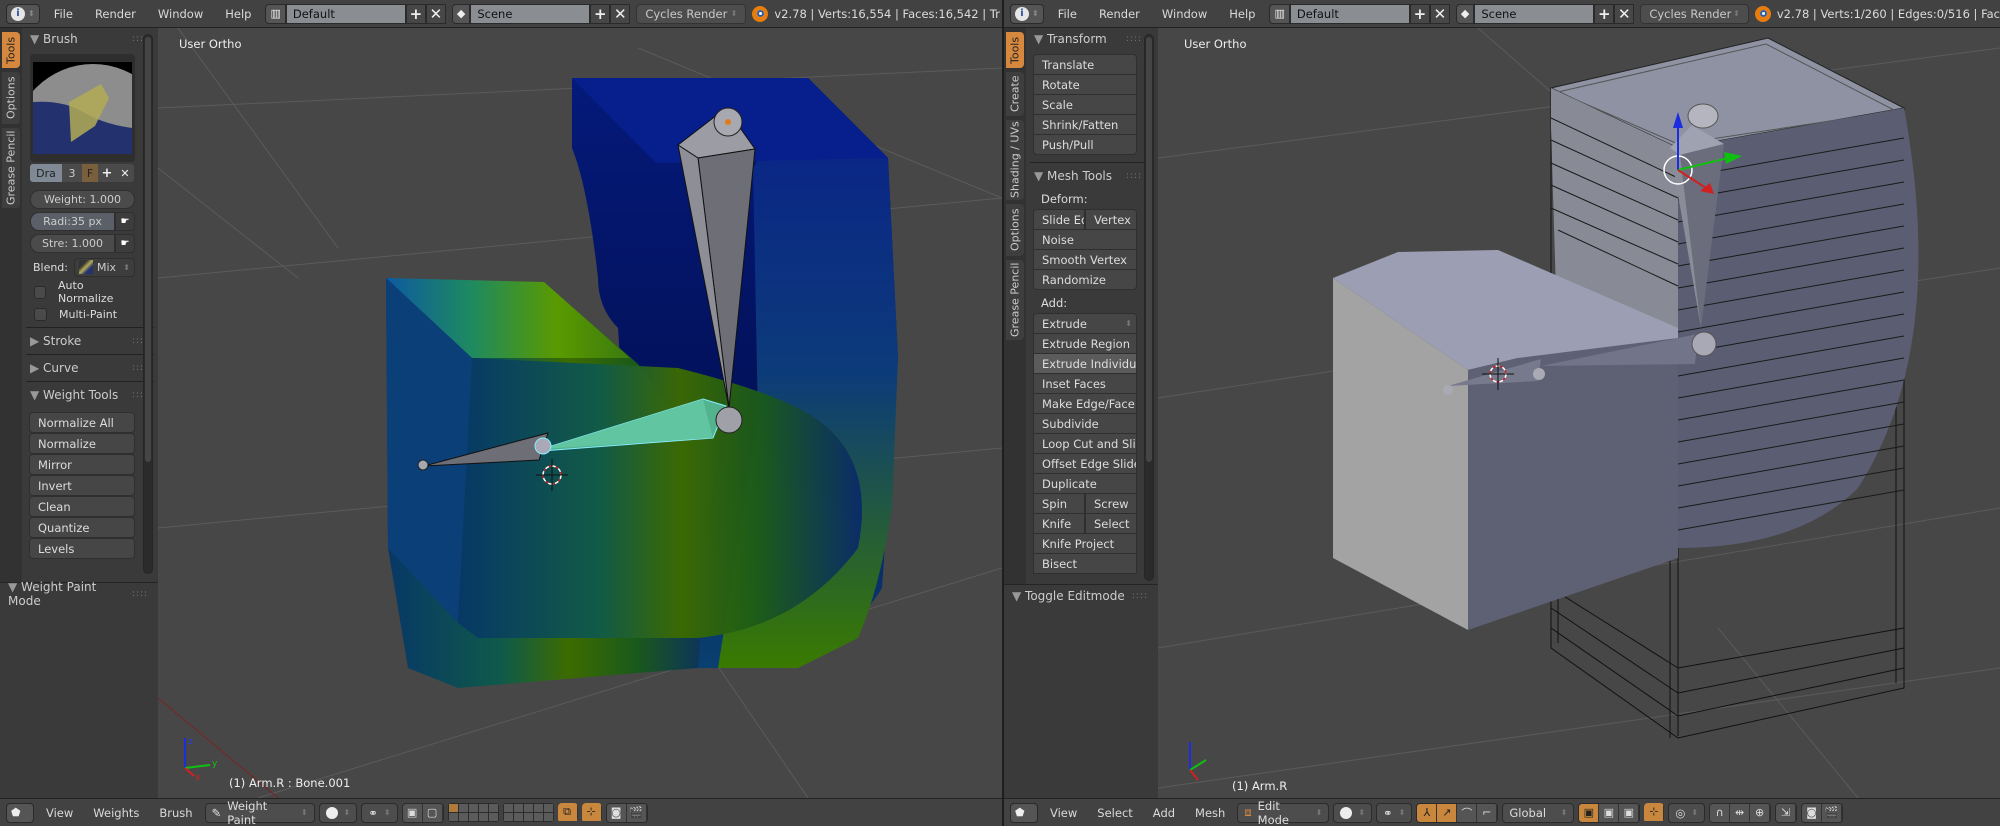 The image size is (2000, 826). I want to click on panel-transform-header: ▼ Transform::::, so click(1089, 39).